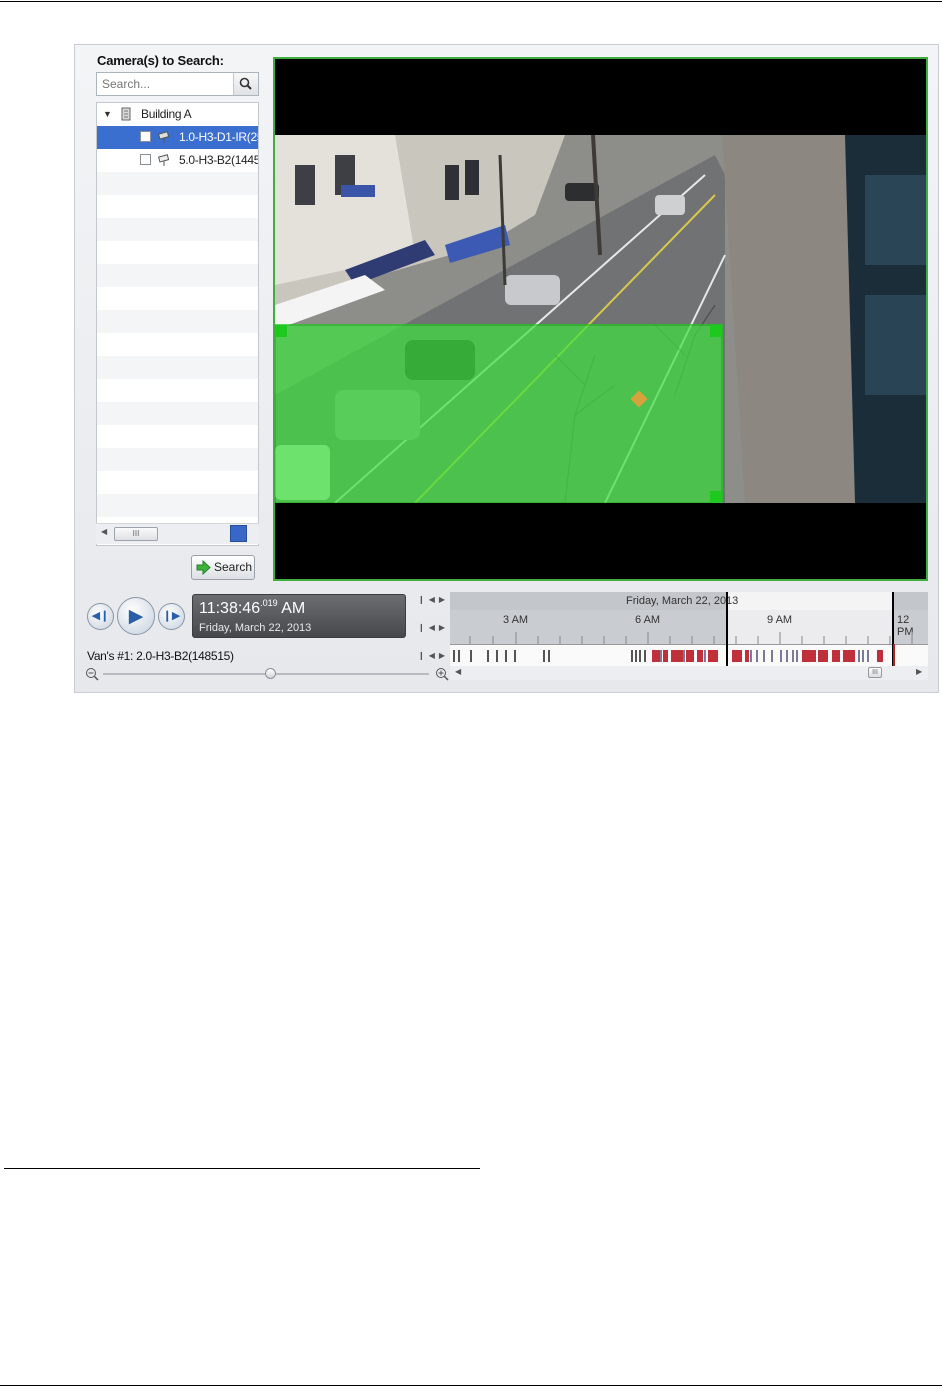 Image resolution: width=942 pixels, height=1389 pixels. I want to click on scroll-left-icon: ◀, so click(104, 531).